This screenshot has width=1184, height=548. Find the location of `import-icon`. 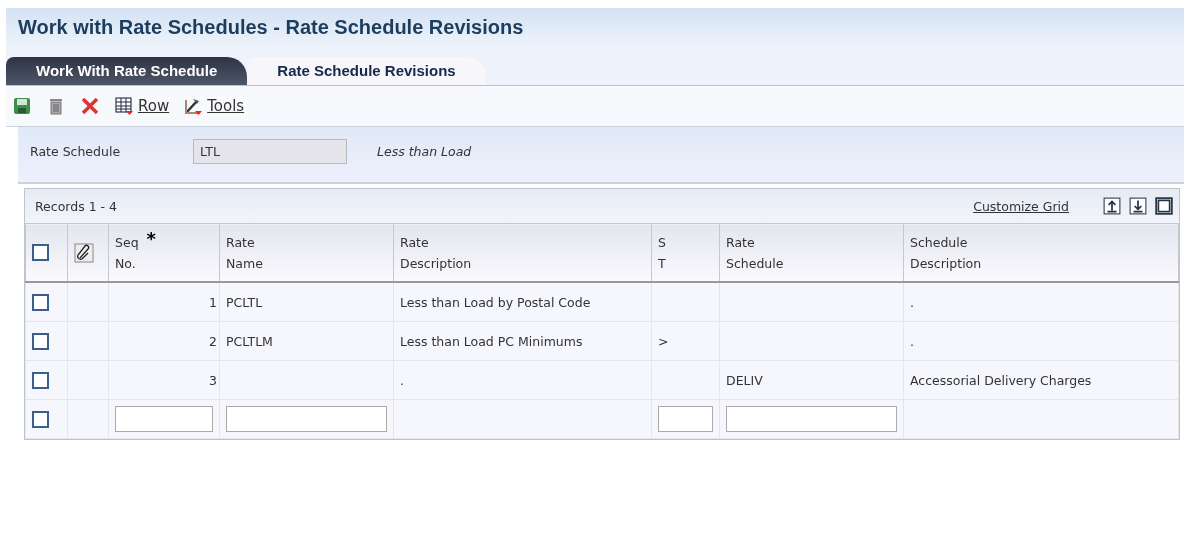

import-icon is located at coordinates (1138, 206).